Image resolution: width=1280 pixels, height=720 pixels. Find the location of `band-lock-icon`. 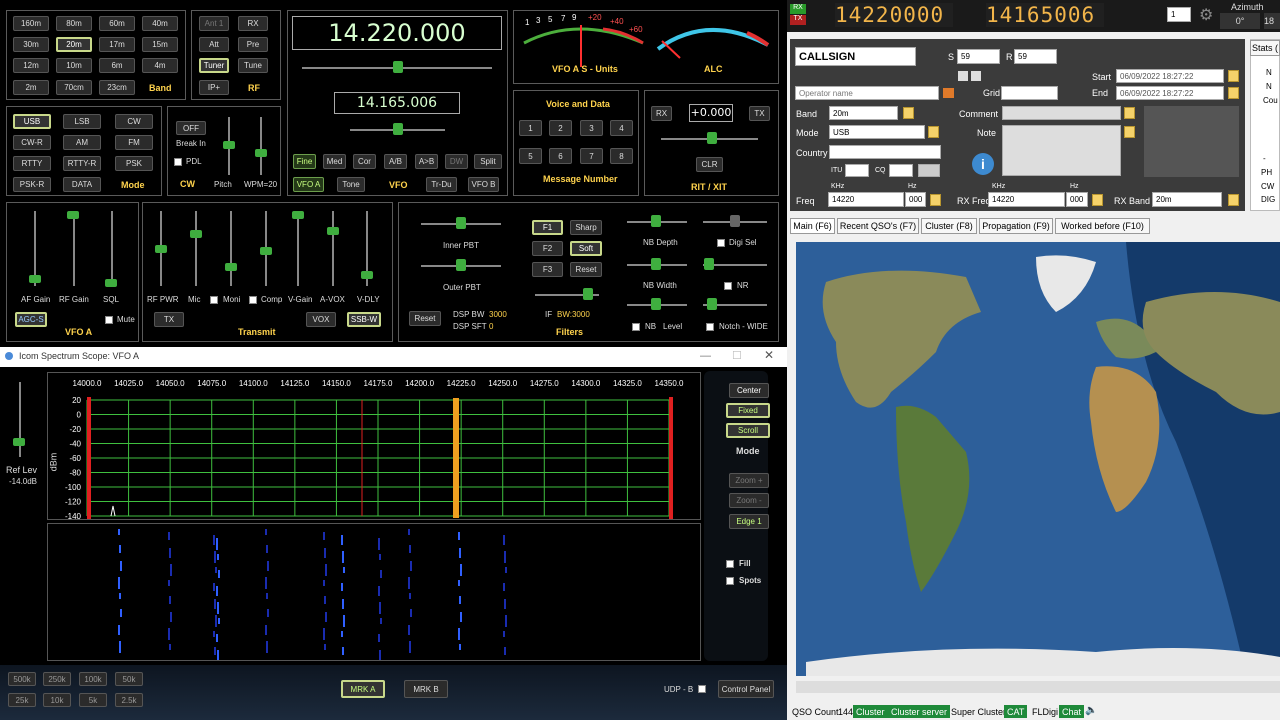

band-lock-icon is located at coordinates (908, 113).